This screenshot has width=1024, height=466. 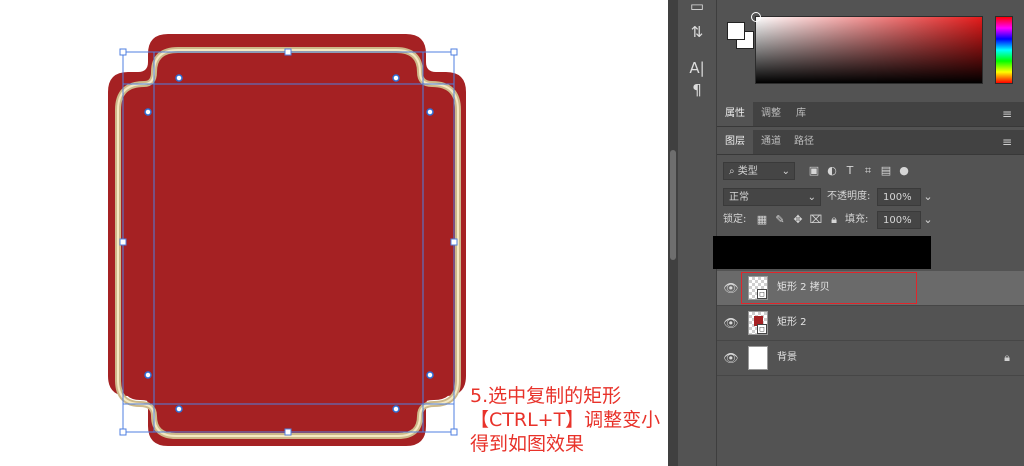 I want to click on lock-move-icon: ✥, so click(x=798, y=220).